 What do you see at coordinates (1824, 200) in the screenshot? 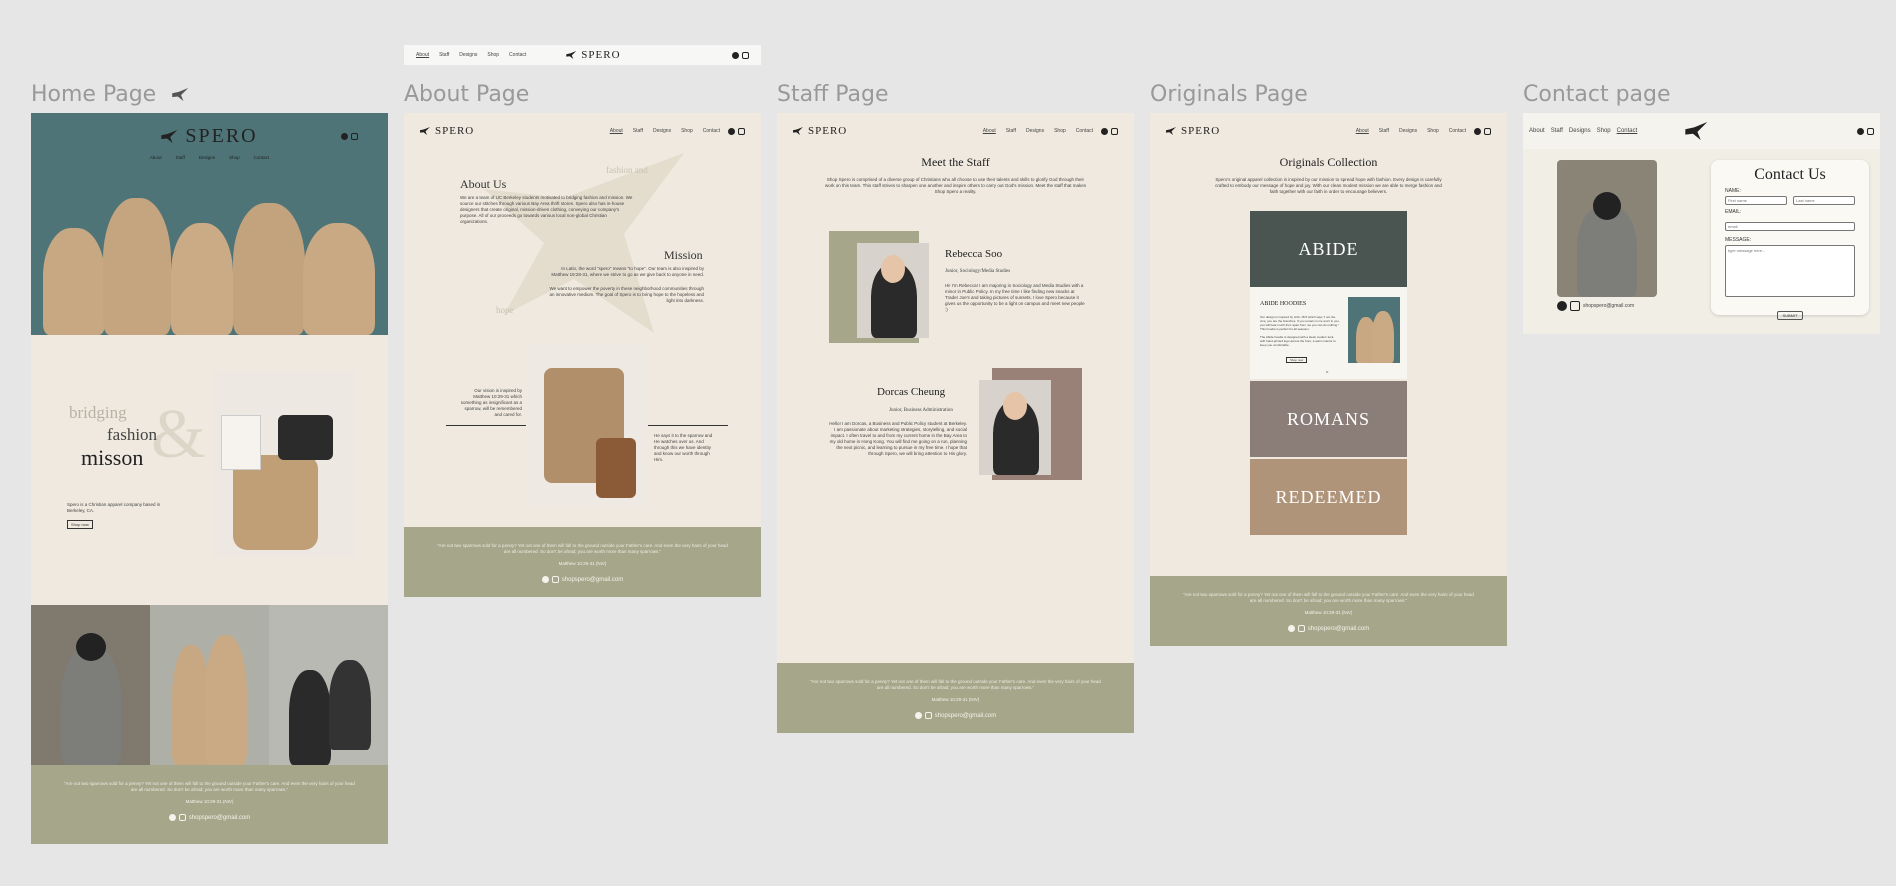
I see `last-name-input` at bounding box center [1824, 200].